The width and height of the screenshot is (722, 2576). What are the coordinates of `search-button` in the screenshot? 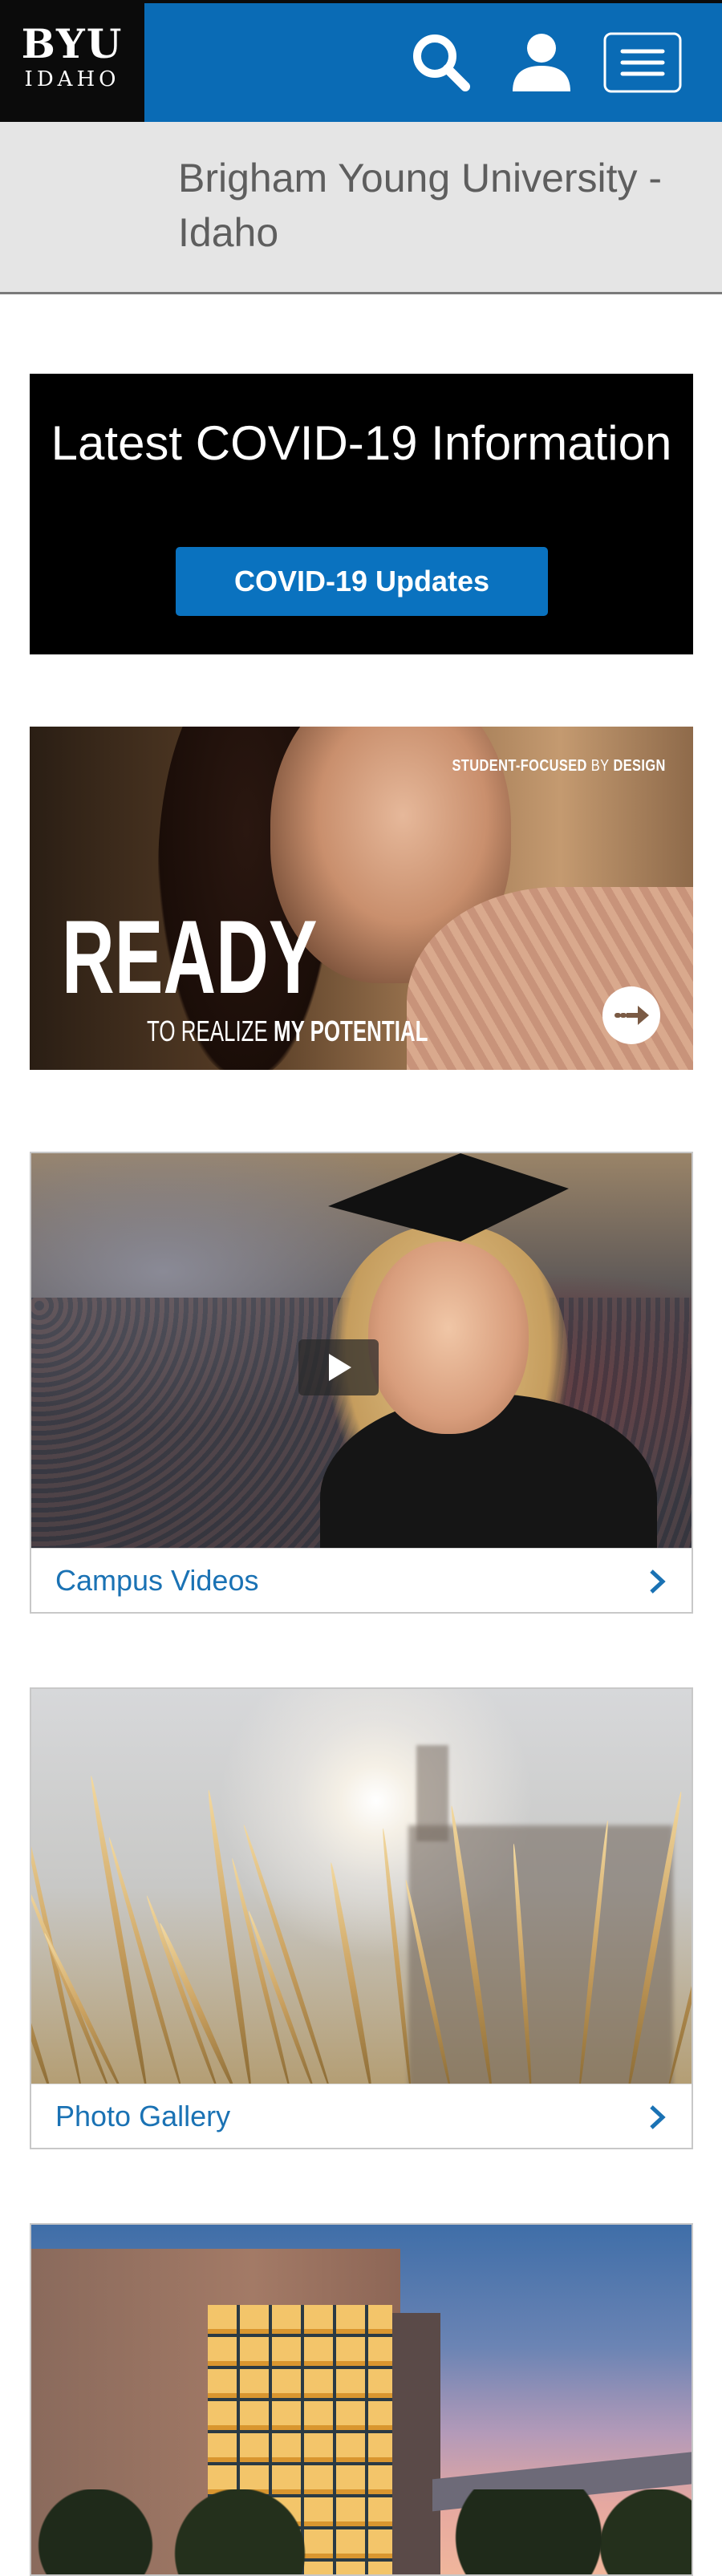 It's located at (441, 62).